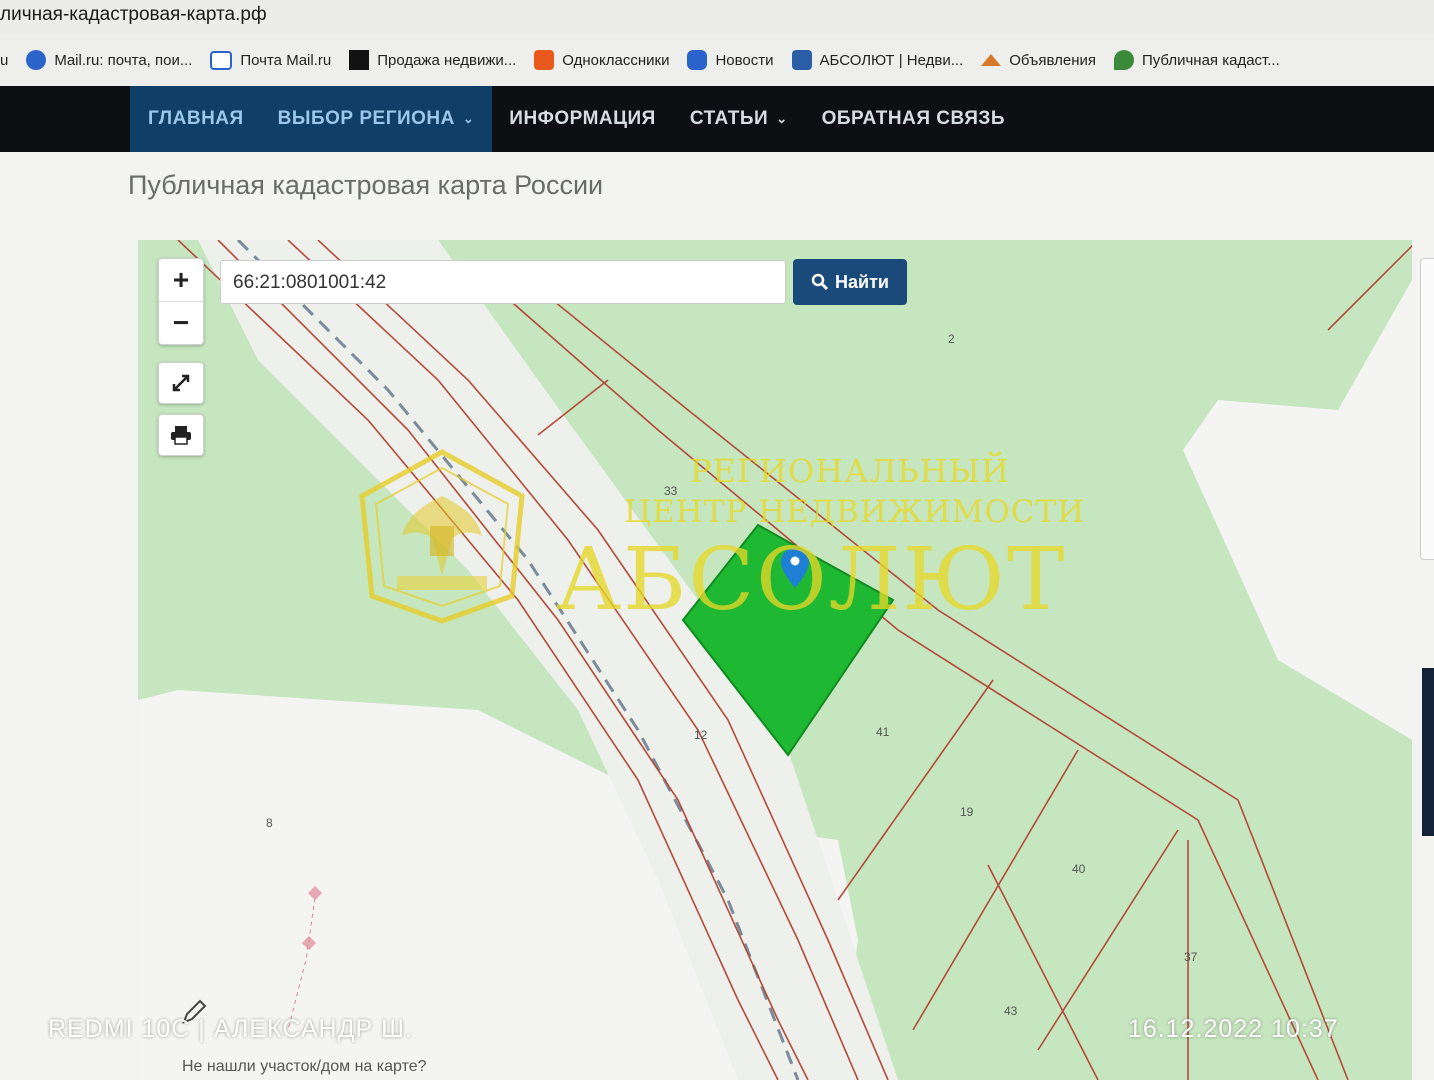  What do you see at coordinates (36, 60) in the screenshot?
I see `mailru-icon` at bounding box center [36, 60].